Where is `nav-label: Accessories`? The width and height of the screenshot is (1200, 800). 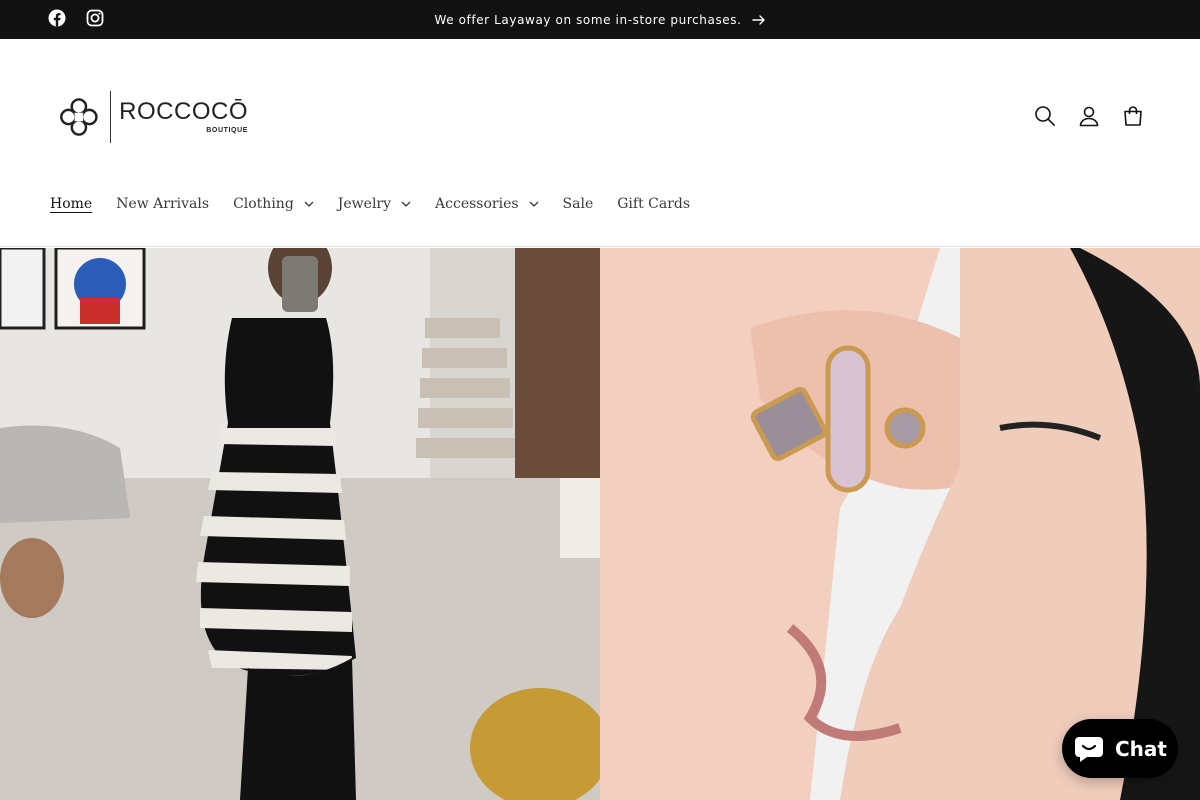 nav-label: Accessories is located at coordinates (477, 204).